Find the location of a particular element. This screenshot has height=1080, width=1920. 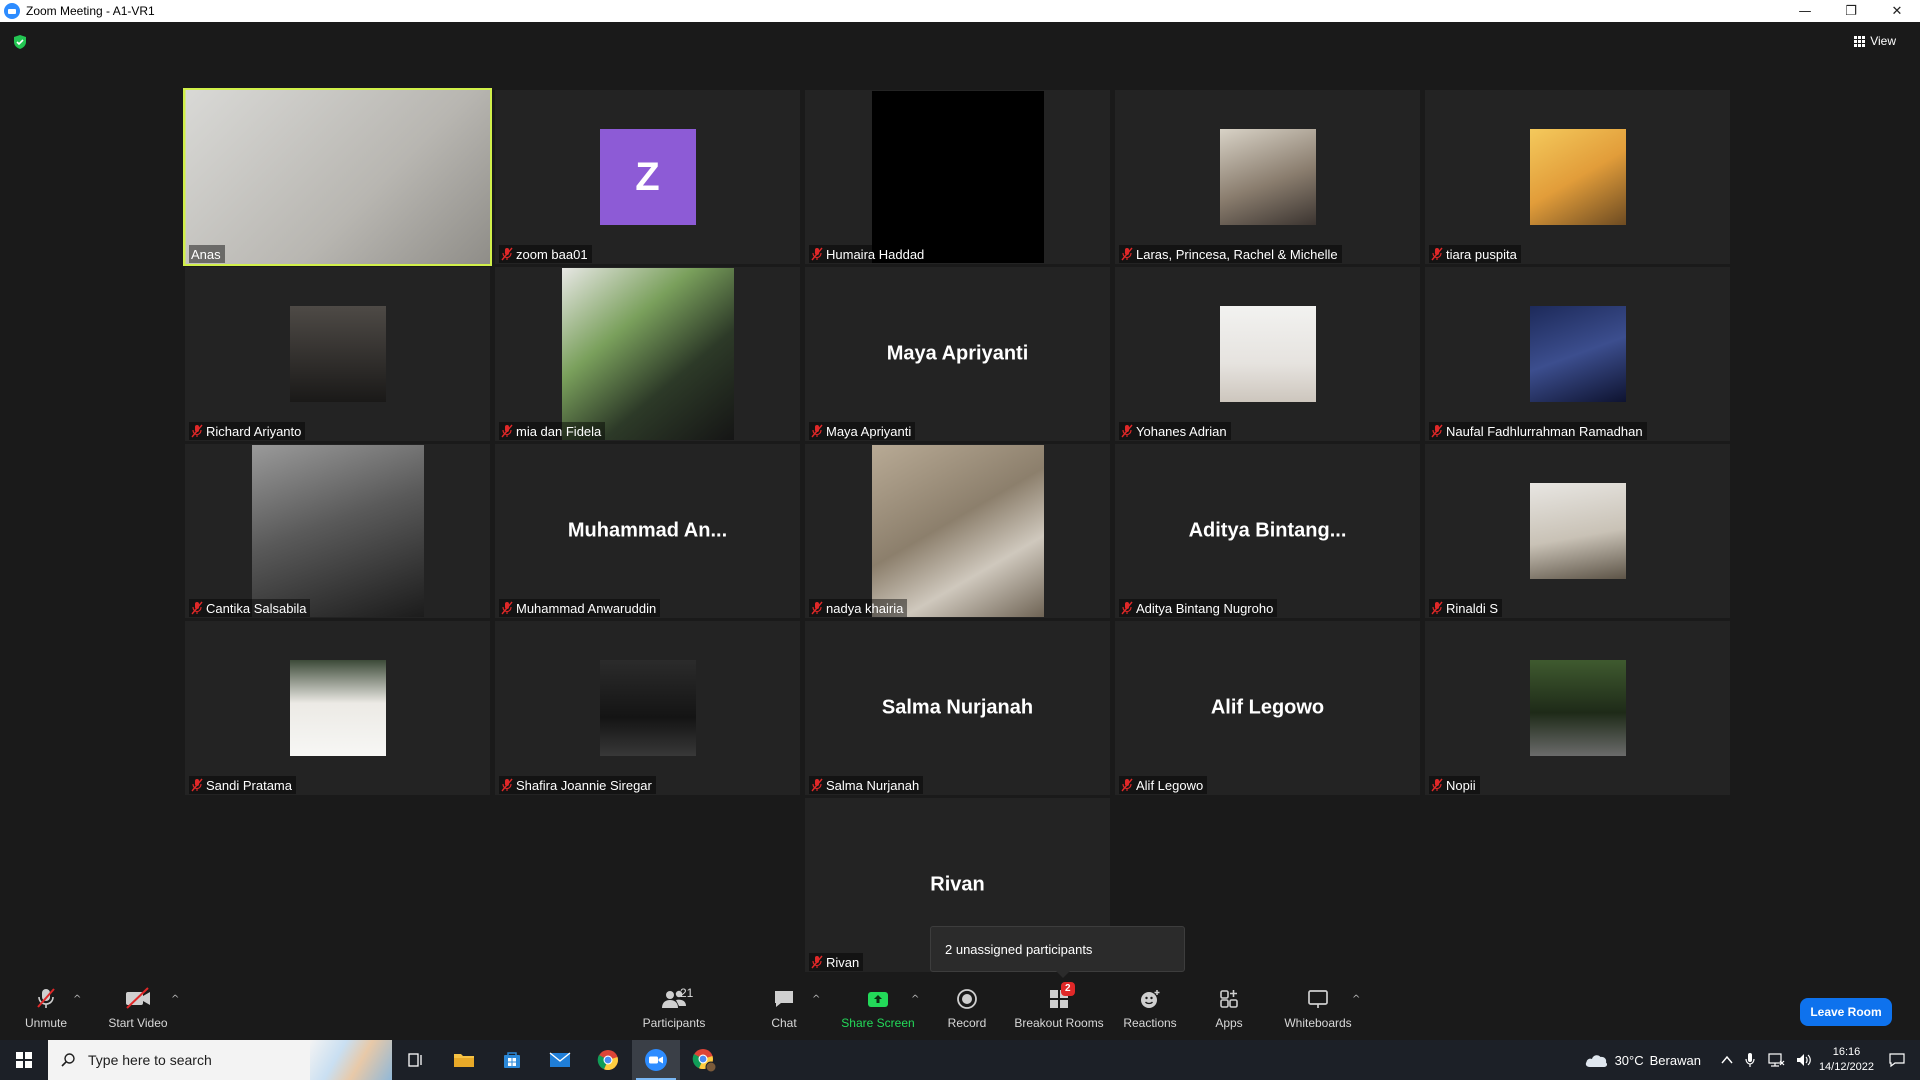

participant-name-label: tiara puspita is located at coordinates (1475, 254).